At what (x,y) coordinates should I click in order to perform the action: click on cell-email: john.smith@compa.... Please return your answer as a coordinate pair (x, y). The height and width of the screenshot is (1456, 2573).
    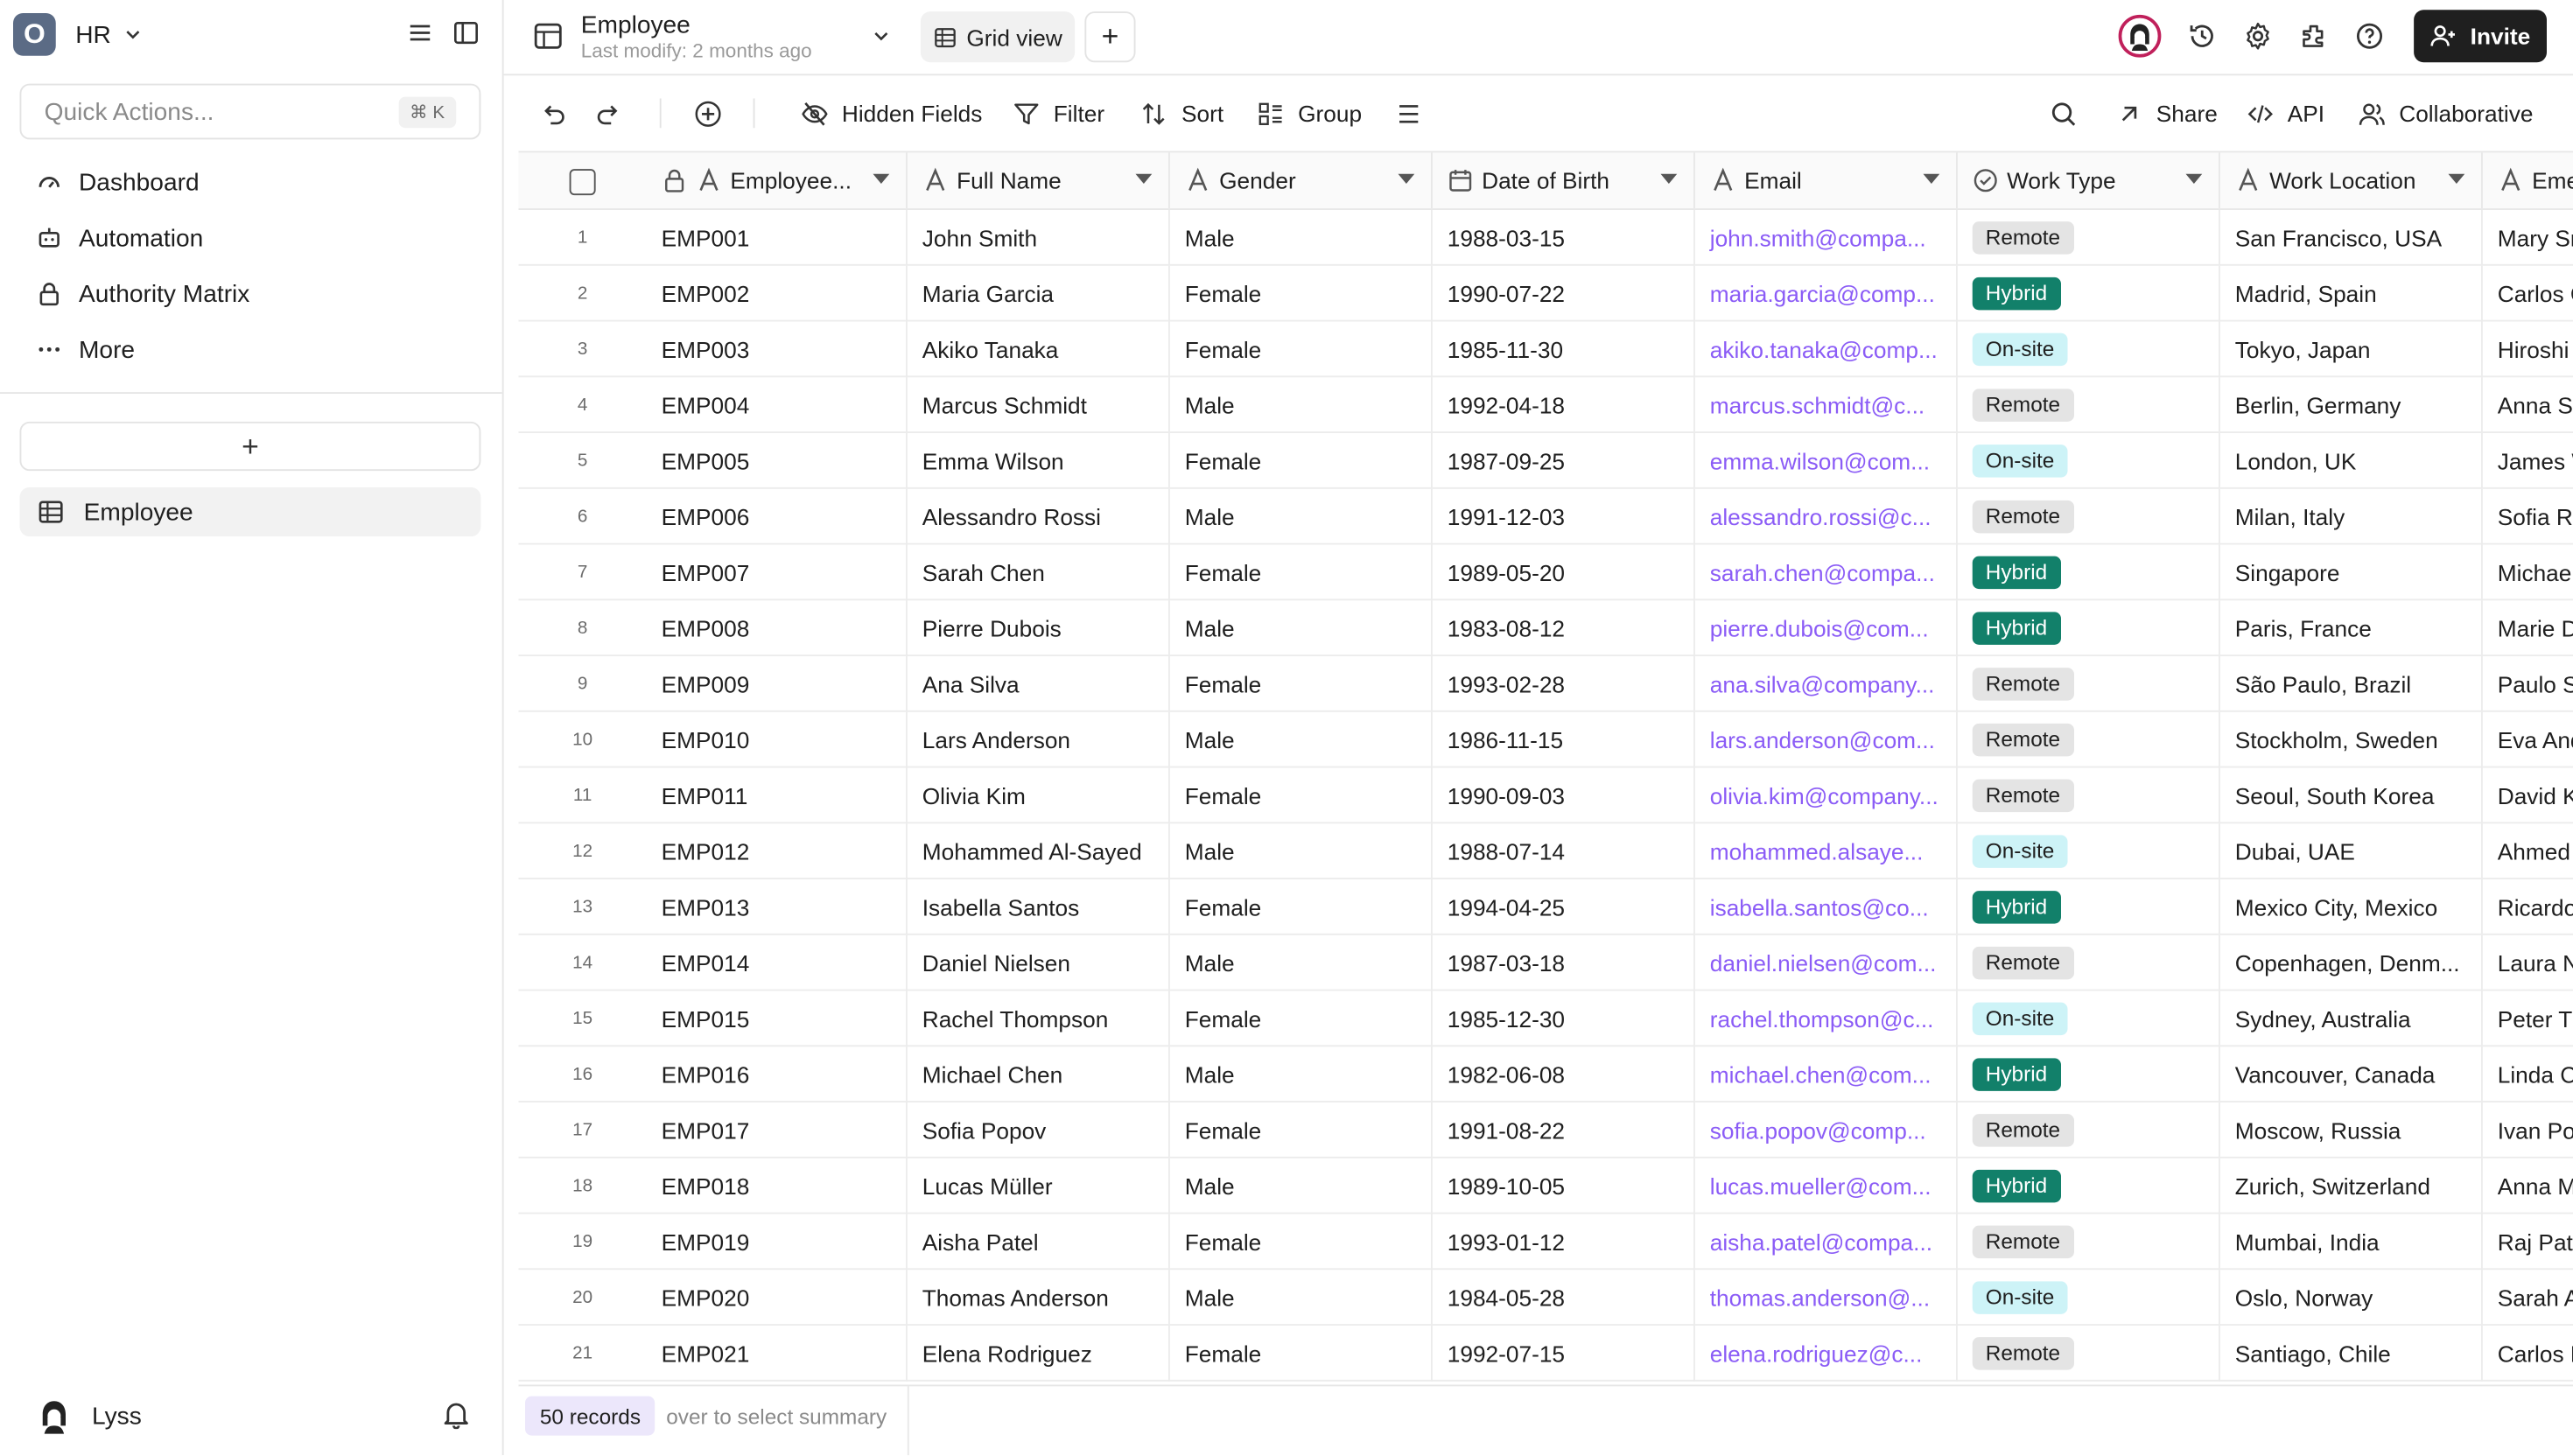
    Looking at the image, I should click on (1826, 238).